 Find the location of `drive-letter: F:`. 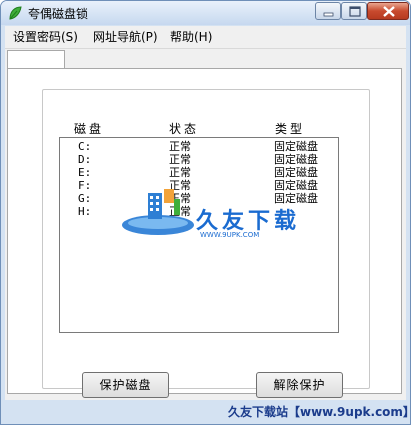

drive-letter: F: is located at coordinates (85, 185).